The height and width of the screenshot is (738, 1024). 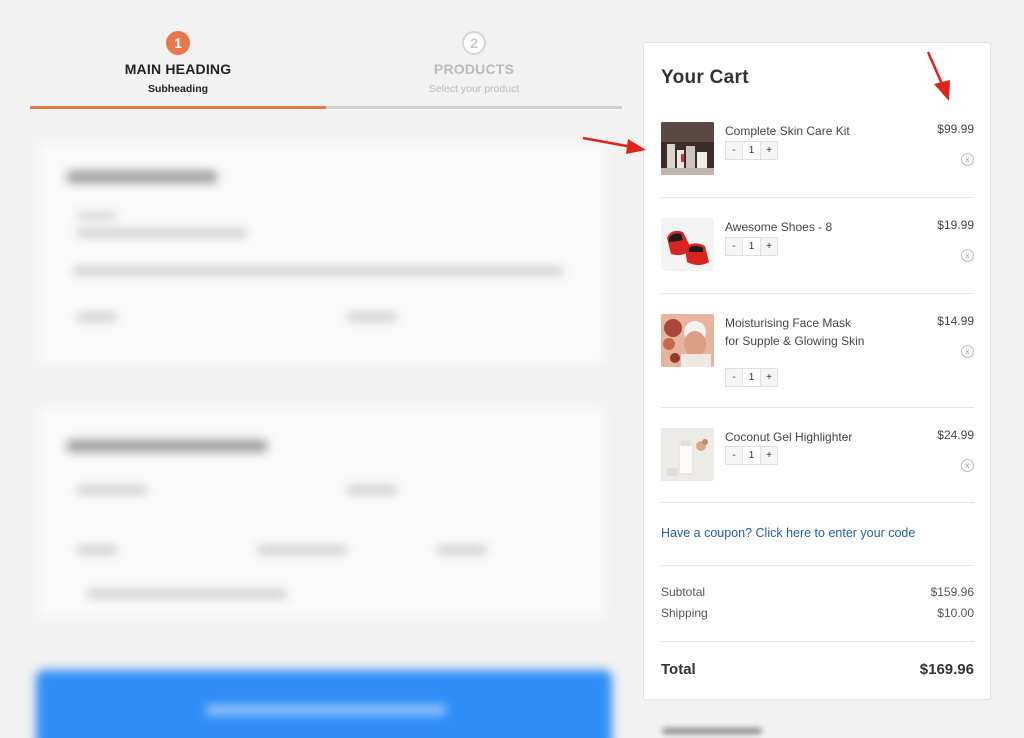 What do you see at coordinates (687, 244) in the screenshot?
I see `shoes-image` at bounding box center [687, 244].